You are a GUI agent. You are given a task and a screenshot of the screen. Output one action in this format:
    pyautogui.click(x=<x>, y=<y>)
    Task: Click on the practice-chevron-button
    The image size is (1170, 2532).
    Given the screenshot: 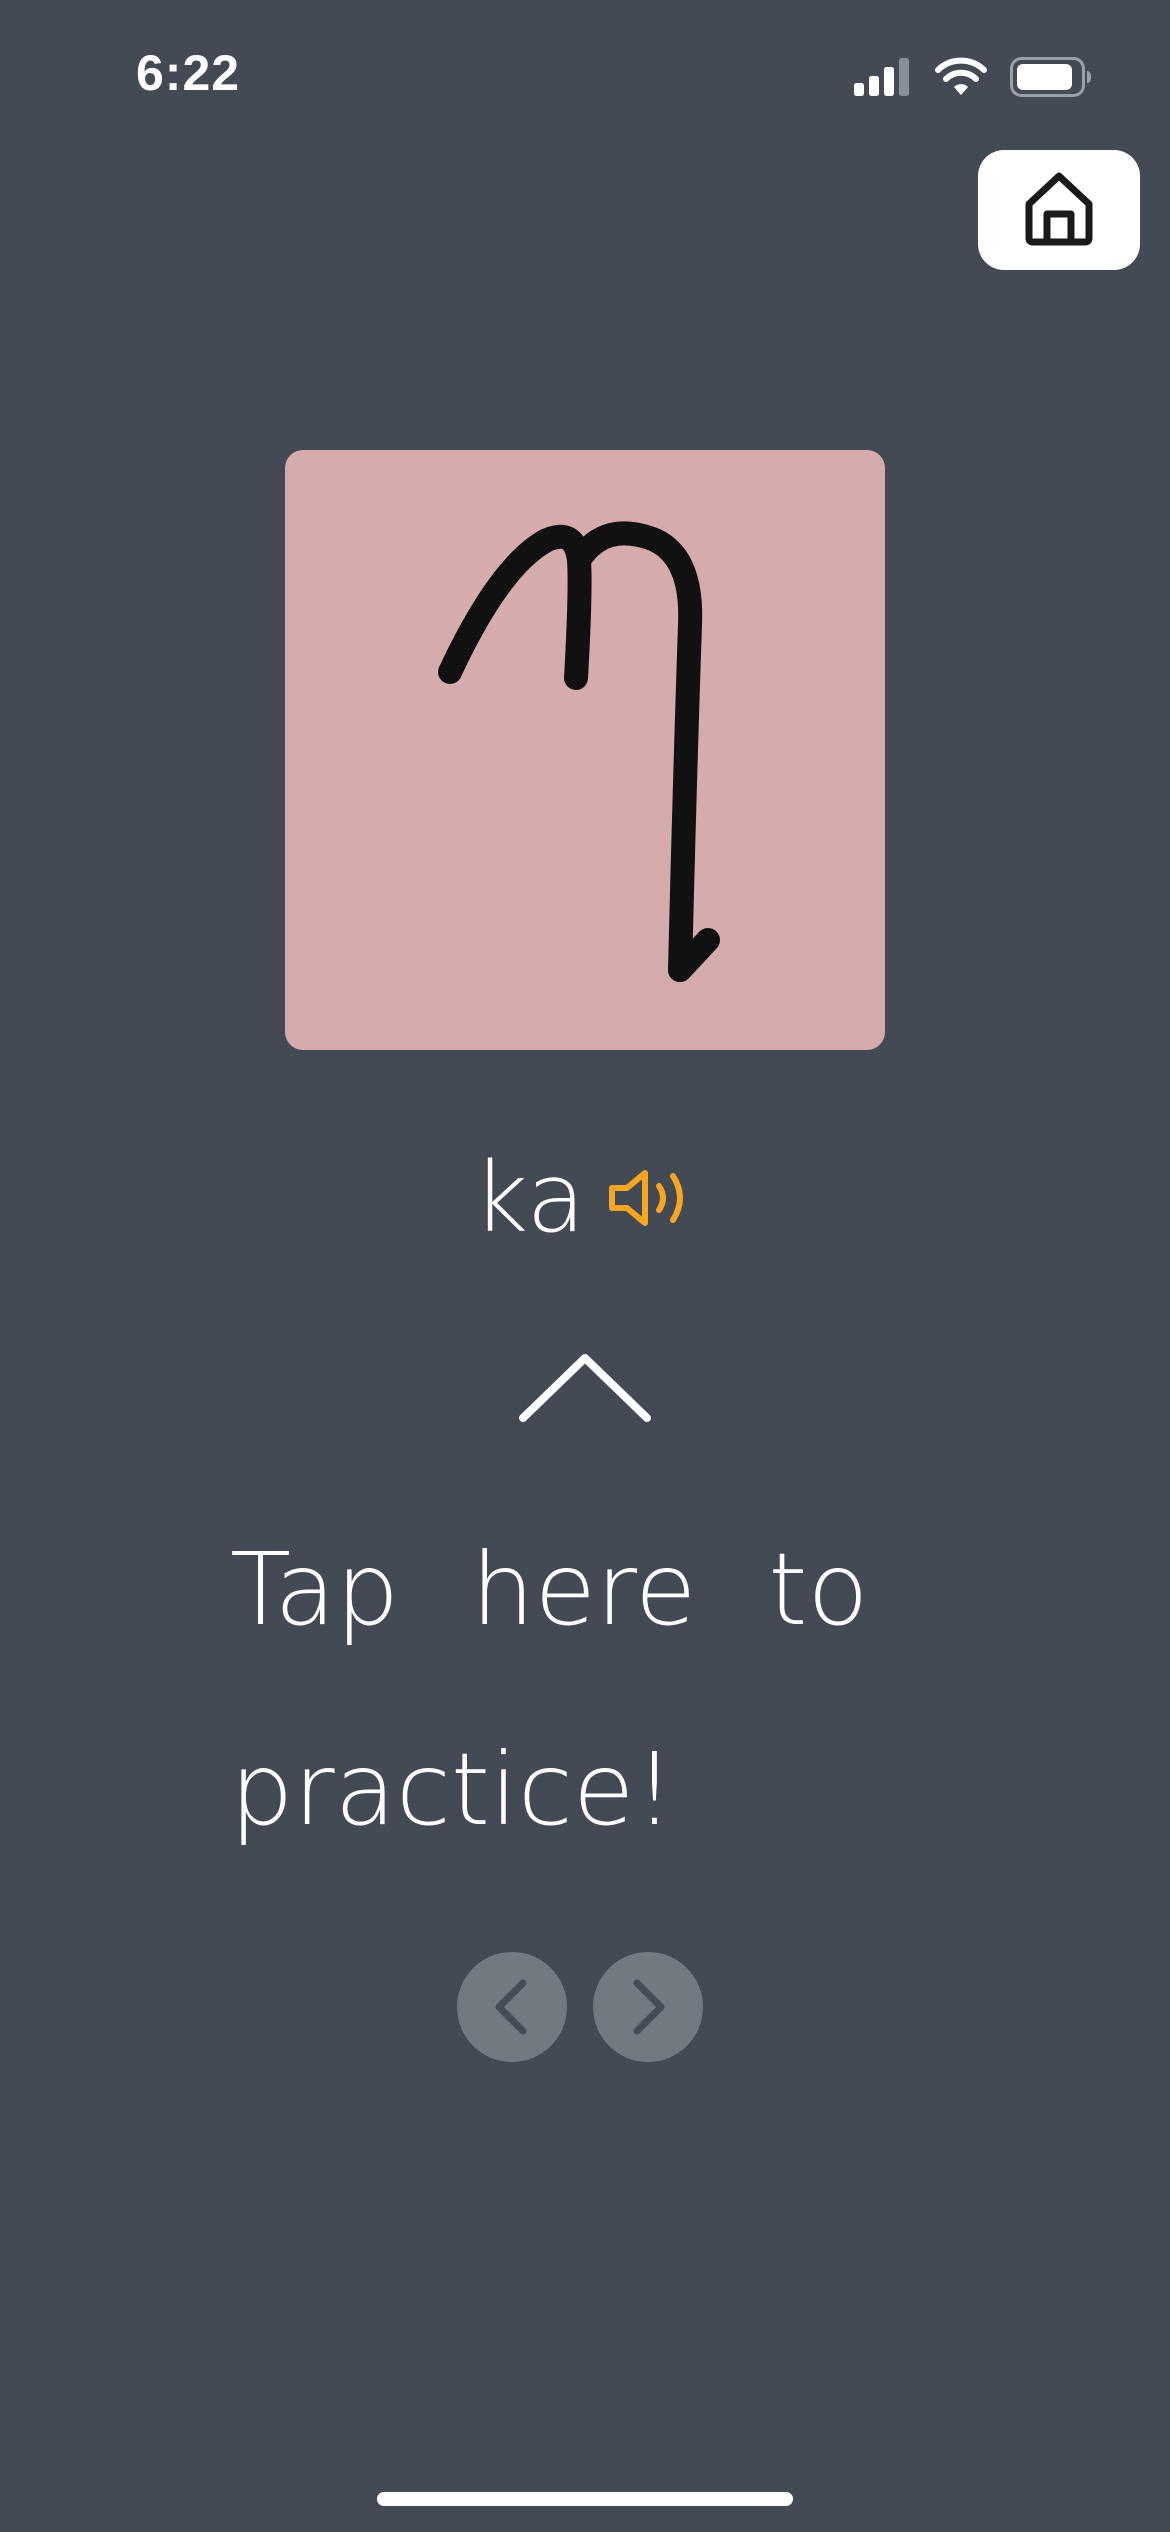 What is the action you would take?
    pyautogui.click(x=585, y=1386)
    